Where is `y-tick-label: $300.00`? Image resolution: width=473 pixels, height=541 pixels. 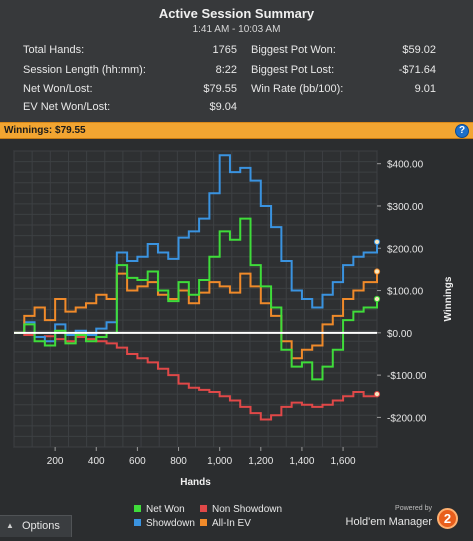 y-tick-label: $300.00 is located at coordinates (405, 207).